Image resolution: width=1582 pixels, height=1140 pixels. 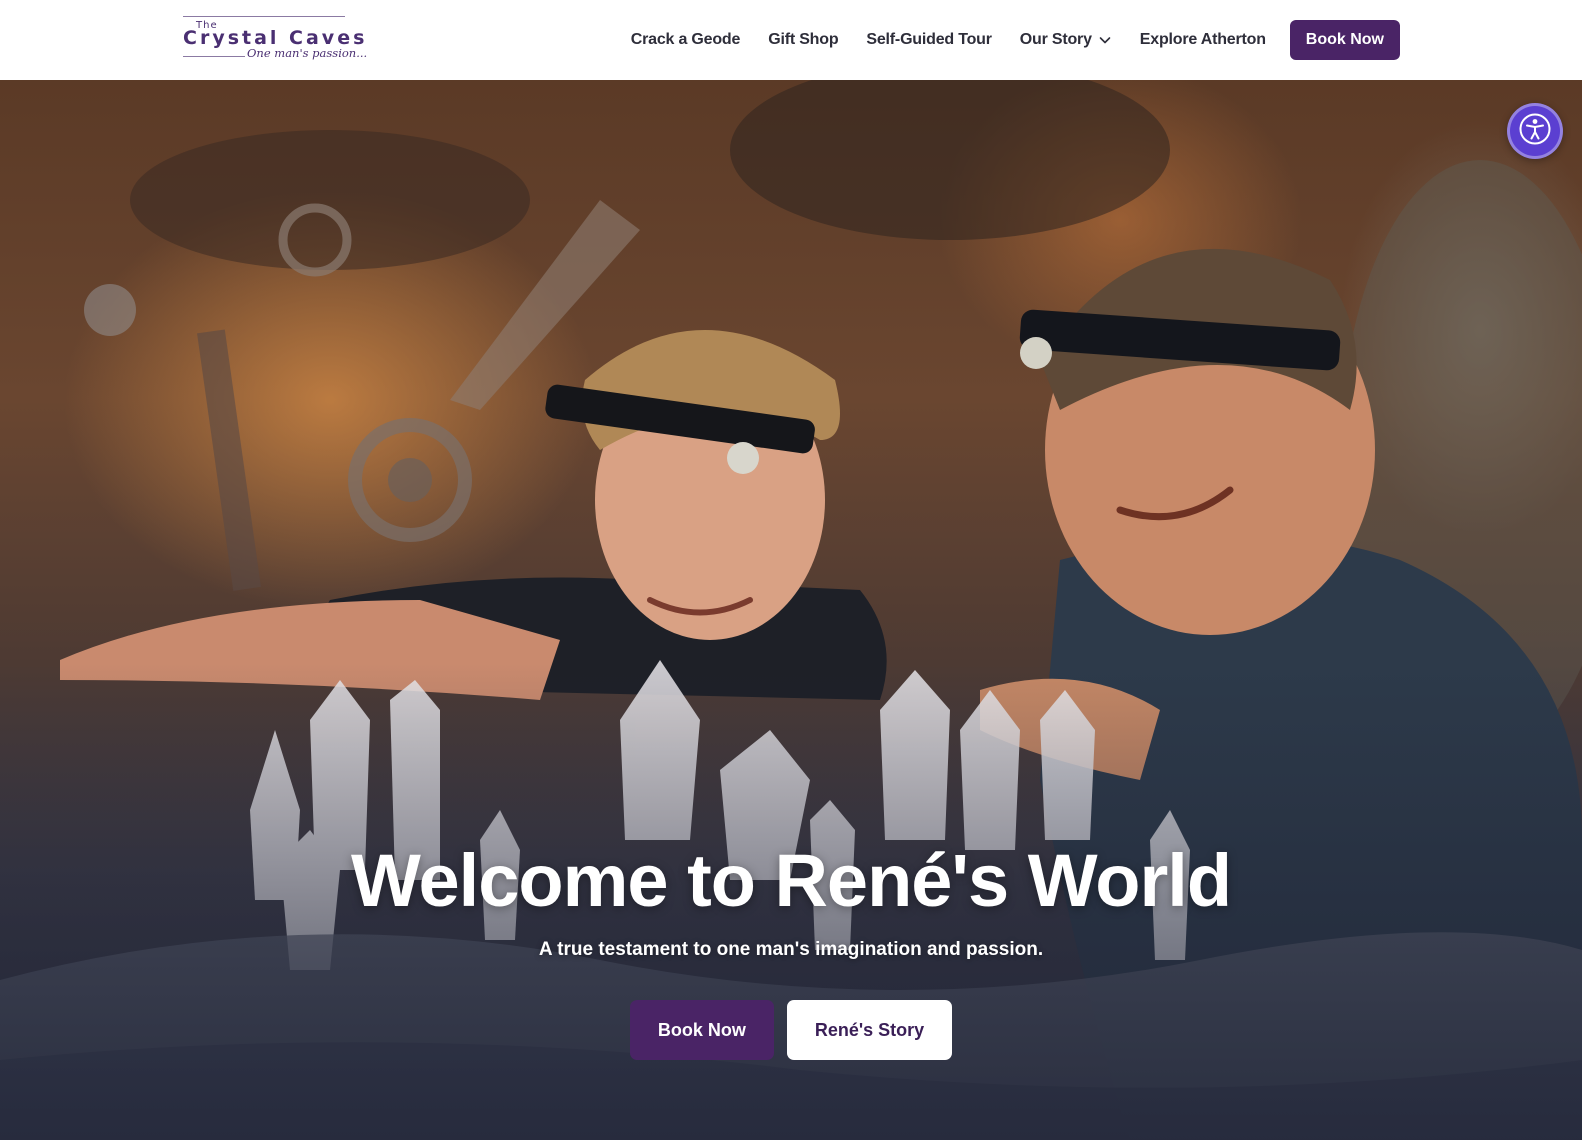 I want to click on nav-explore-atherton: Explore Atherton, so click(x=1203, y=40).